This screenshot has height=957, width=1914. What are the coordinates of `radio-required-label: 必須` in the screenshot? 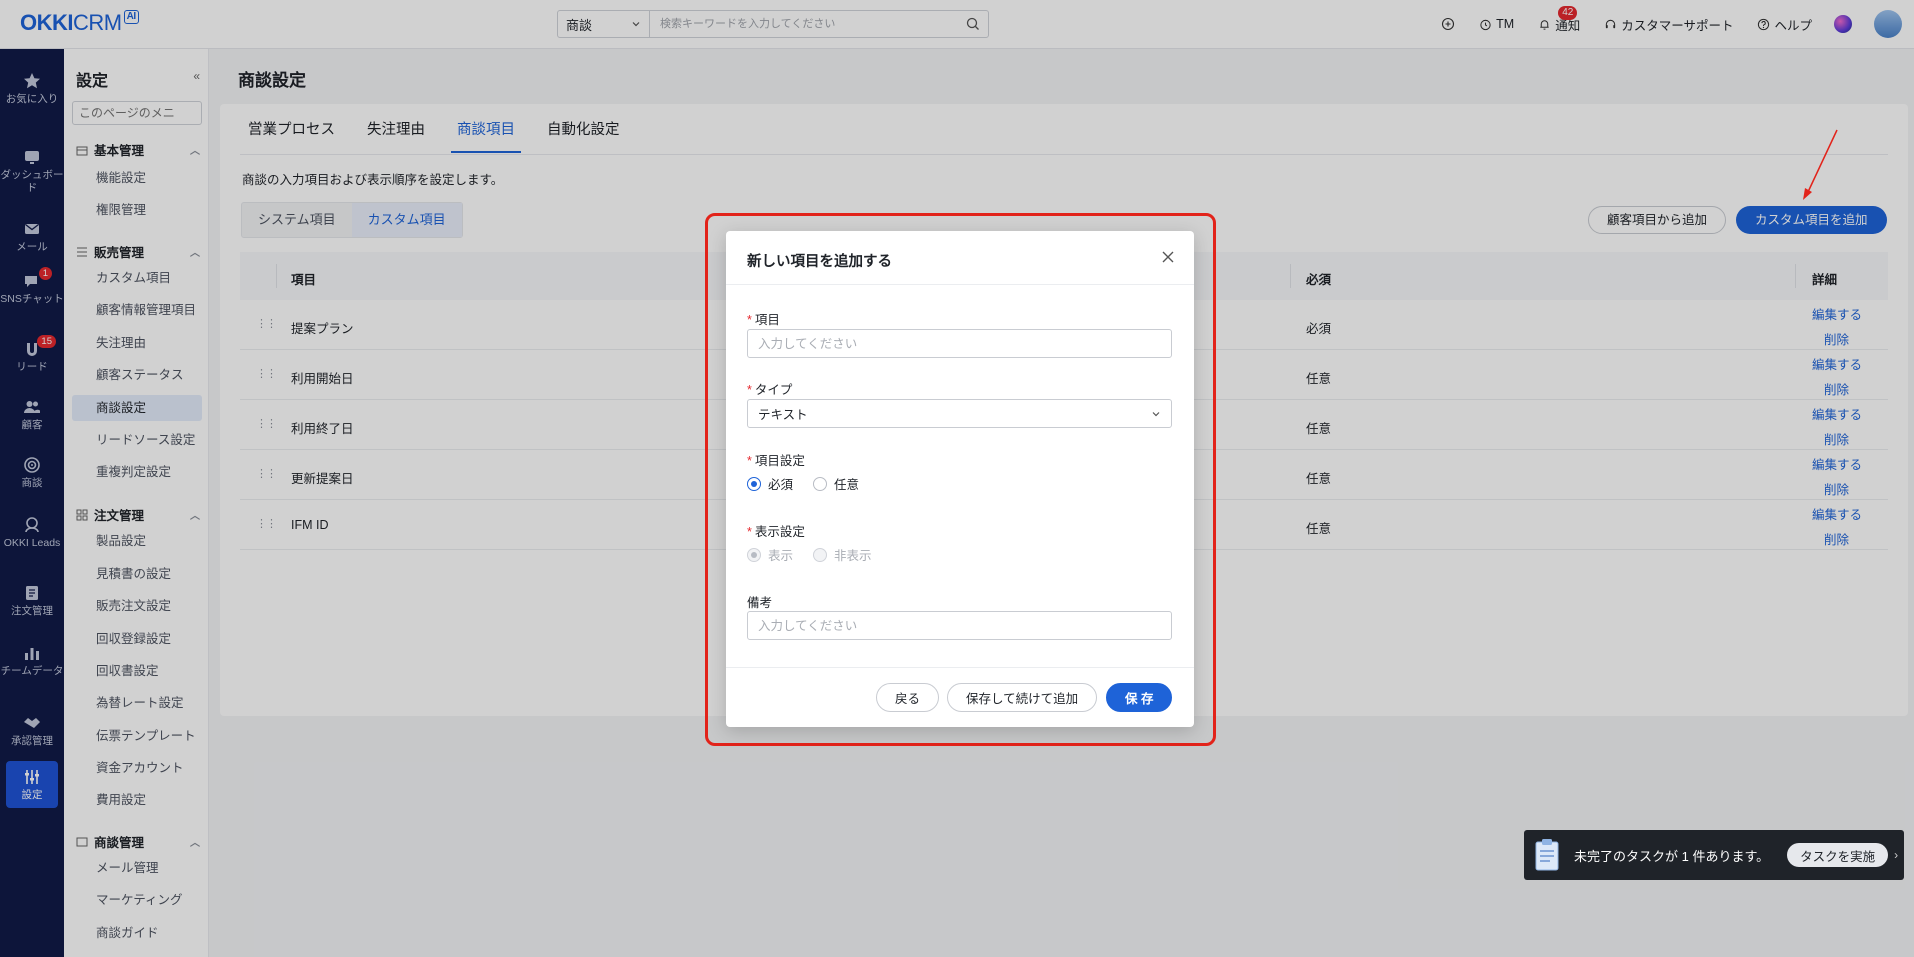 It's located at (781, 485).